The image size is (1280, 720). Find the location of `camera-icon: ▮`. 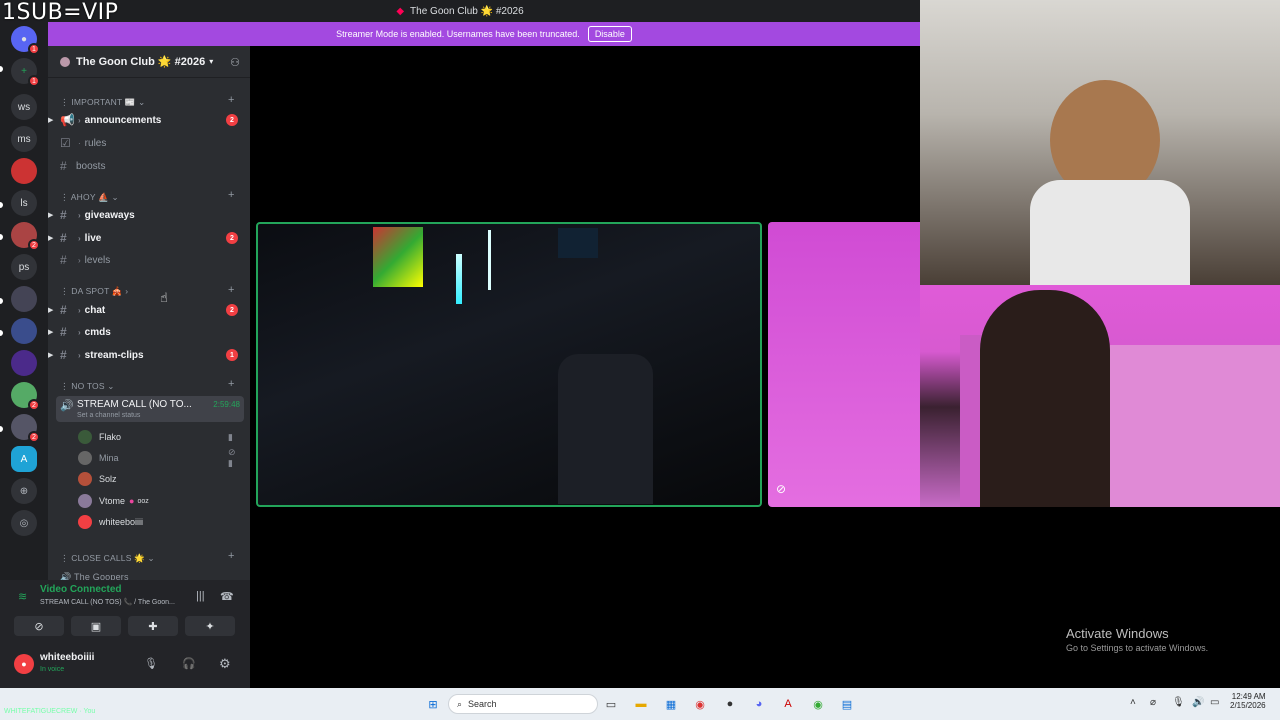

camera-icon: ▮ is located at coordinates (230, 436).